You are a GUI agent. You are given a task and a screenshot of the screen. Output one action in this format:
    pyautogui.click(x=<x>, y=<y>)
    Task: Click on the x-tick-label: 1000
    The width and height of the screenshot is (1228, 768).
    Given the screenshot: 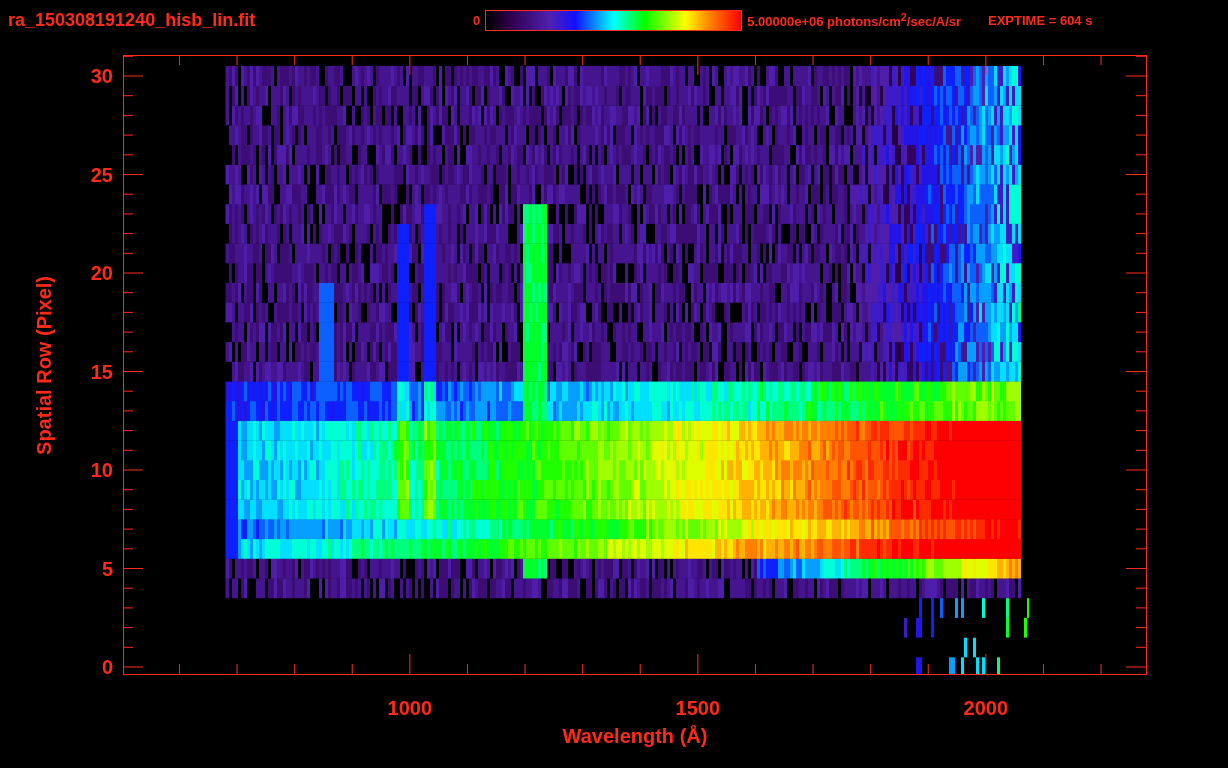 What is the action you would take?
    pyautogui.click(x=410, y=708)
    